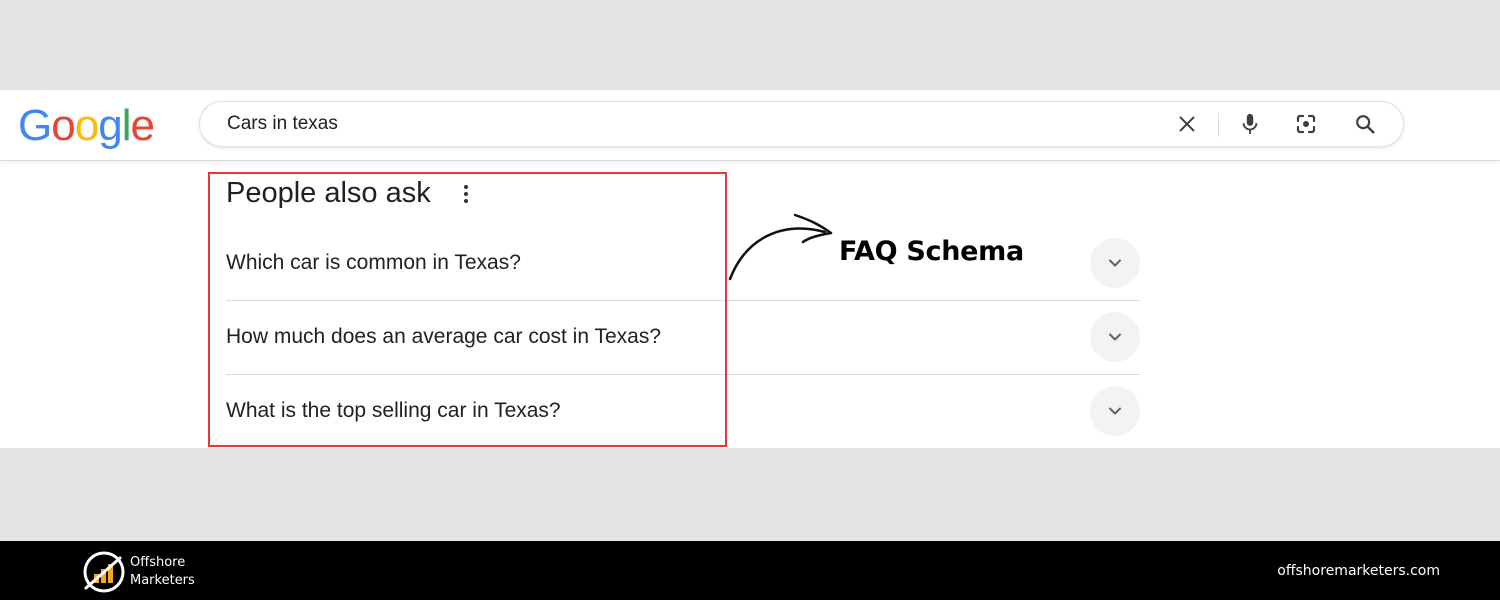 The width and height of the screenshot is (1500, 600). I want to click on search-icon, so click(1365, 124).